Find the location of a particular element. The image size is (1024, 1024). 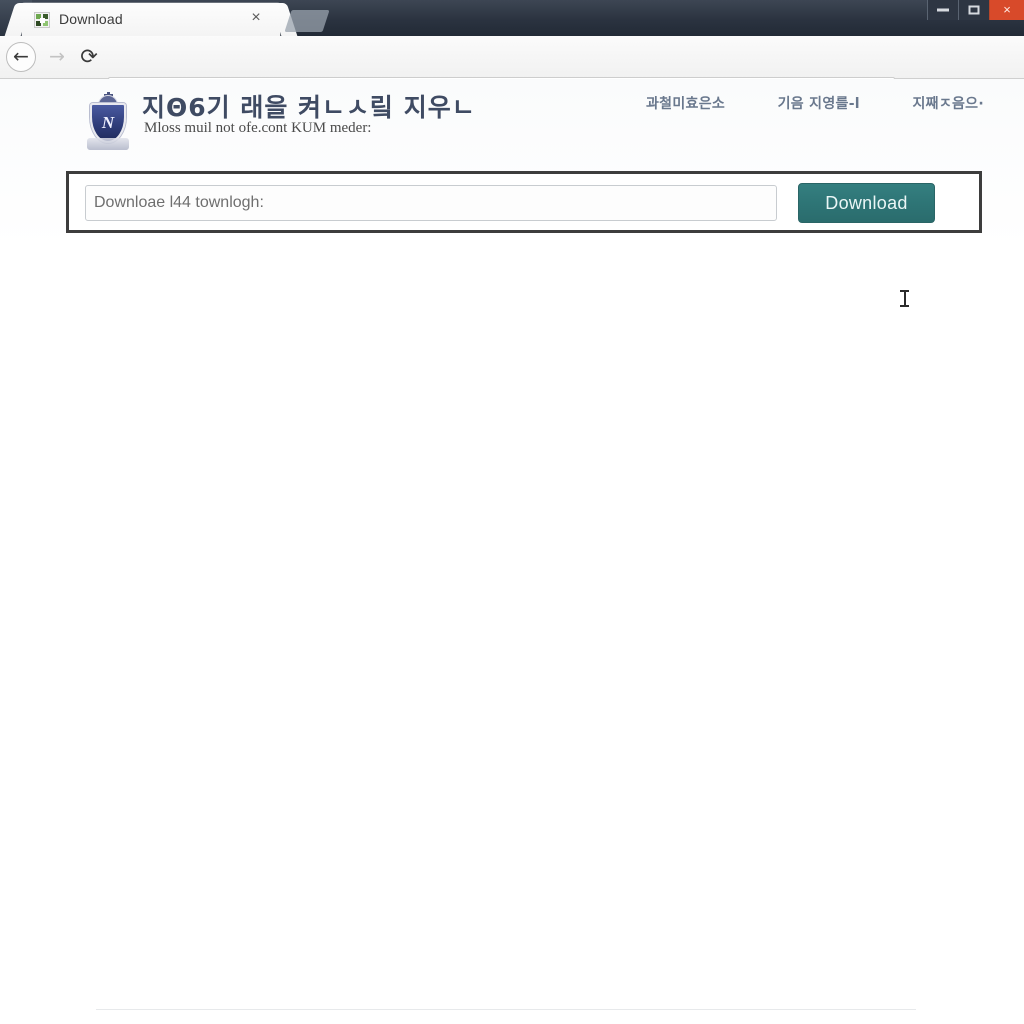

download-button: Download is located at coordinates (866, 203).